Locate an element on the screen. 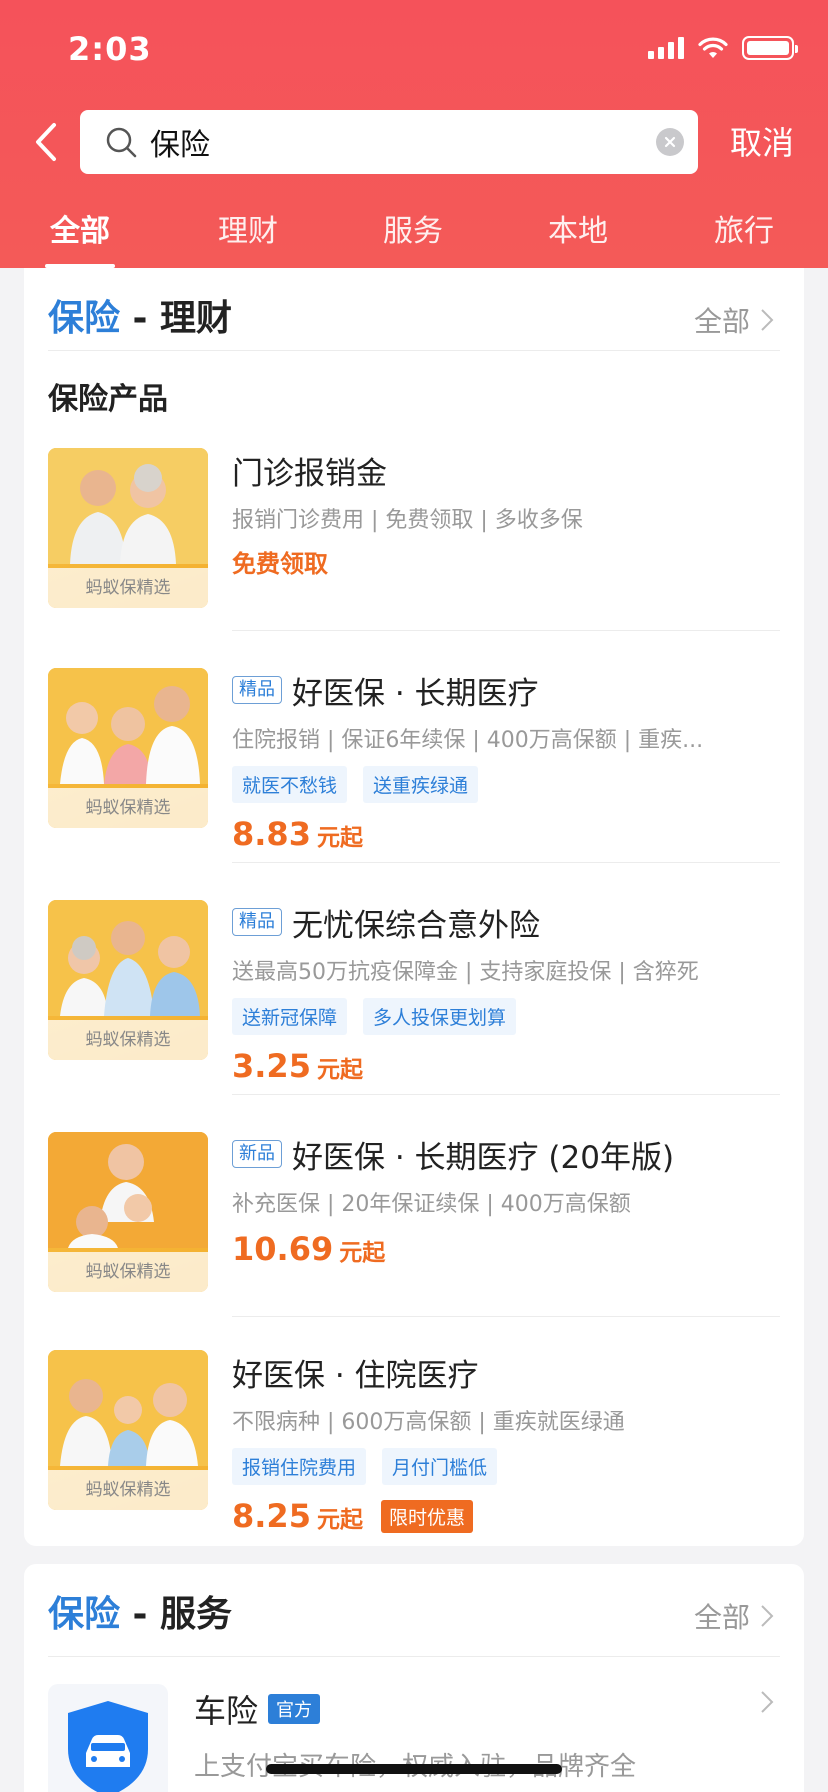  product-desc: 不限病种 | 600万高保额 | 重疾就医绿通 is located at coordinates (428, 1422).